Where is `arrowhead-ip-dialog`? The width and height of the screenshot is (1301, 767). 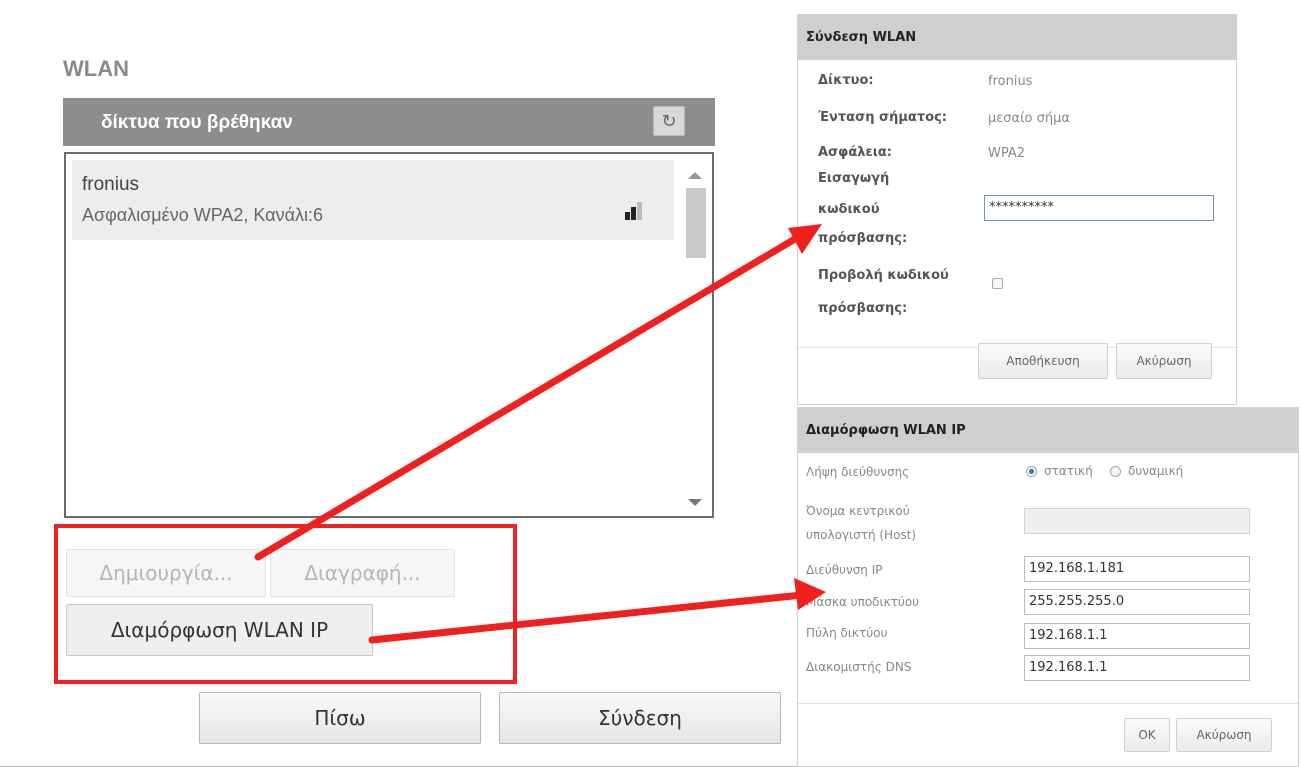 arrowhead-ip-dialog is located at coordinates (810, 594).